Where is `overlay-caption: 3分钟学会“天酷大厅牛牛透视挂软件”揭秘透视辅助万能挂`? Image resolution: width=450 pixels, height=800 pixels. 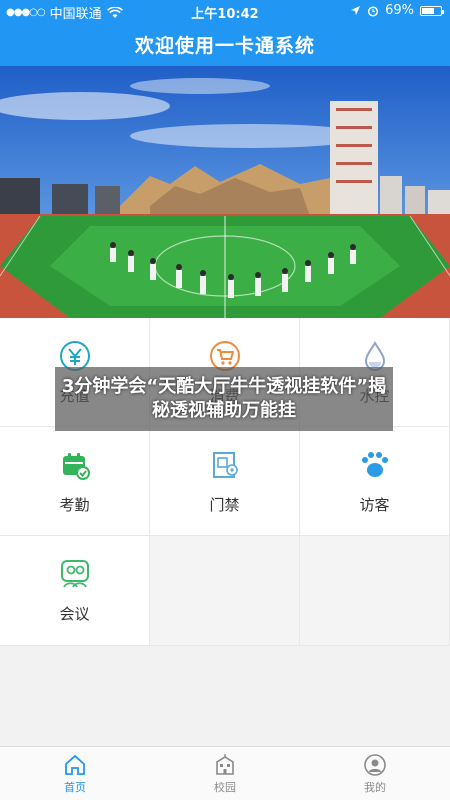
overlay-caption: 3分钟学会“天酷大厅牛牛透视挂软件”揭秘透视辅助万能挂 is located at coordinates (224, 399).